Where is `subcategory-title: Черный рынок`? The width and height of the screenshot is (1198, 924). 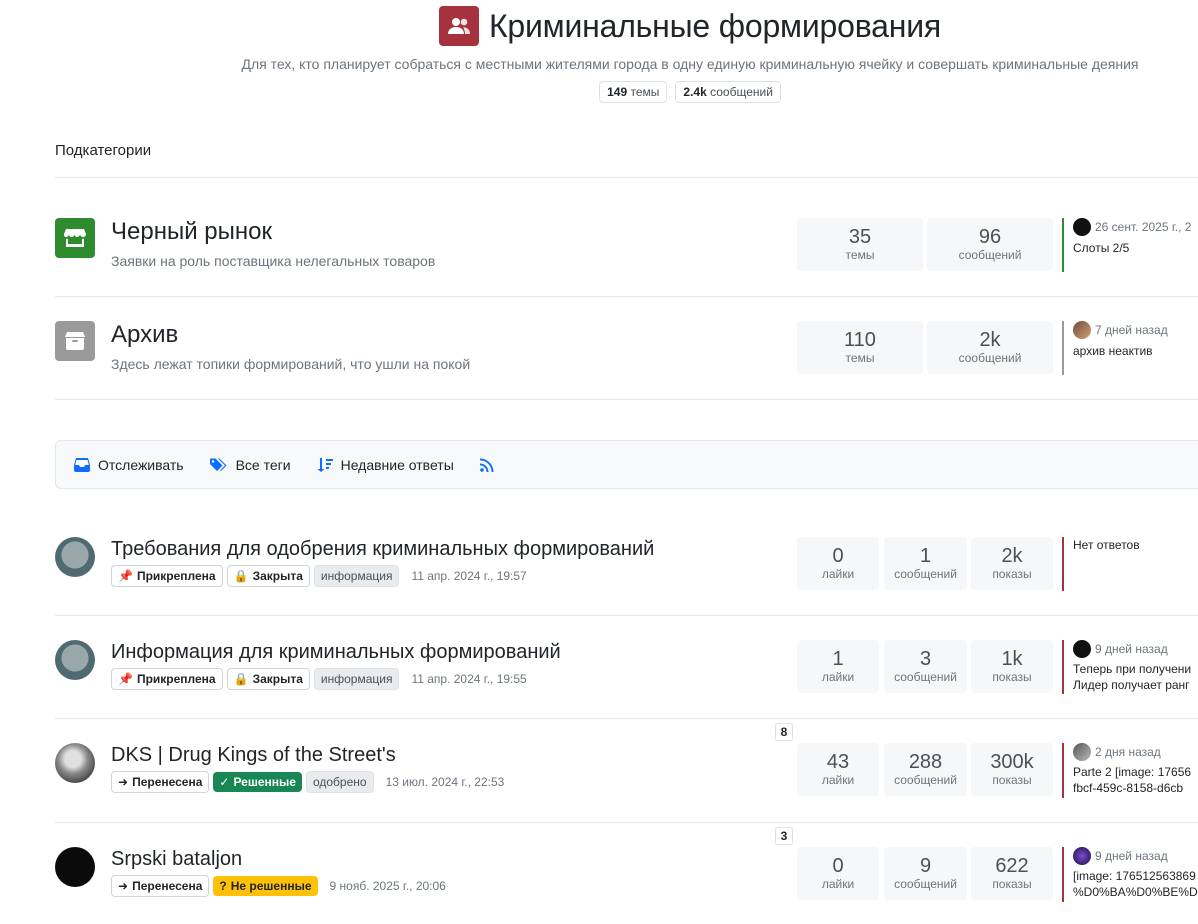
subcategory-title: Черный рынок is located at coordinates (191, 232).